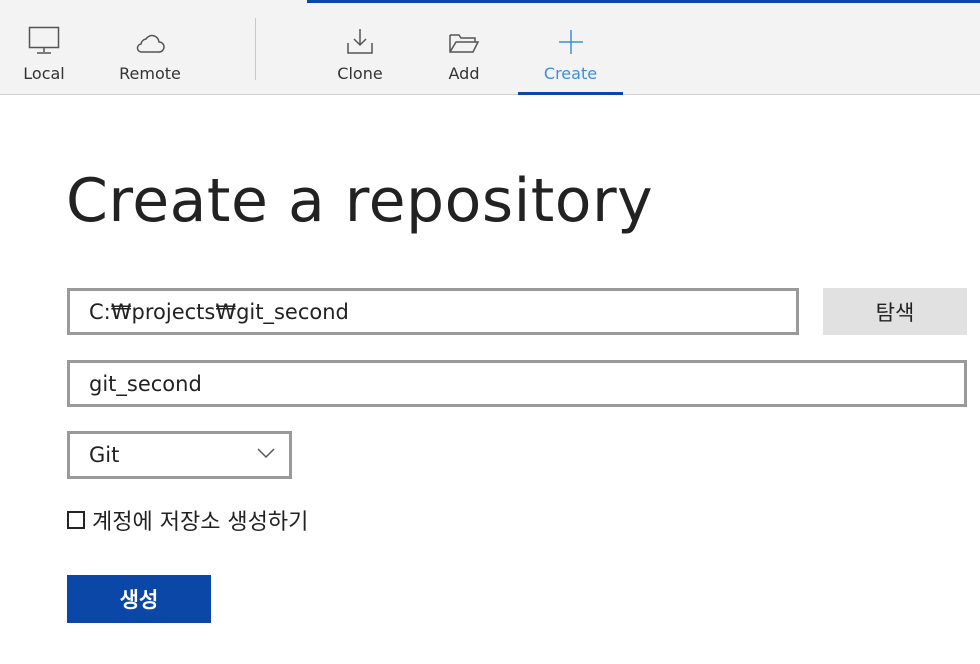 Image resolution: width=980 pixels, height=664 pixels. Describe the element at coordinates (150, 73) in the screenshot. I see `tab-remote-label: Remote` at that location.